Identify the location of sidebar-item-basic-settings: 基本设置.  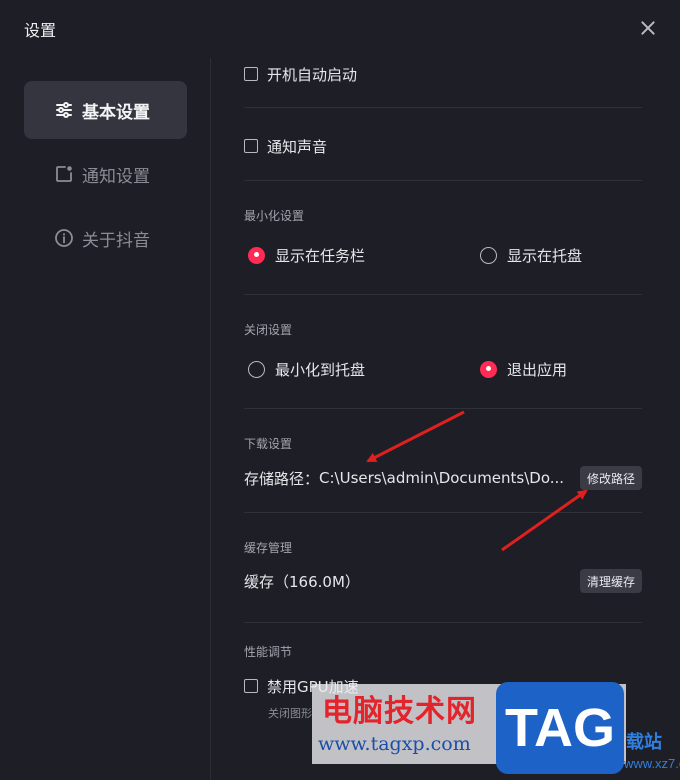
(105, 110).